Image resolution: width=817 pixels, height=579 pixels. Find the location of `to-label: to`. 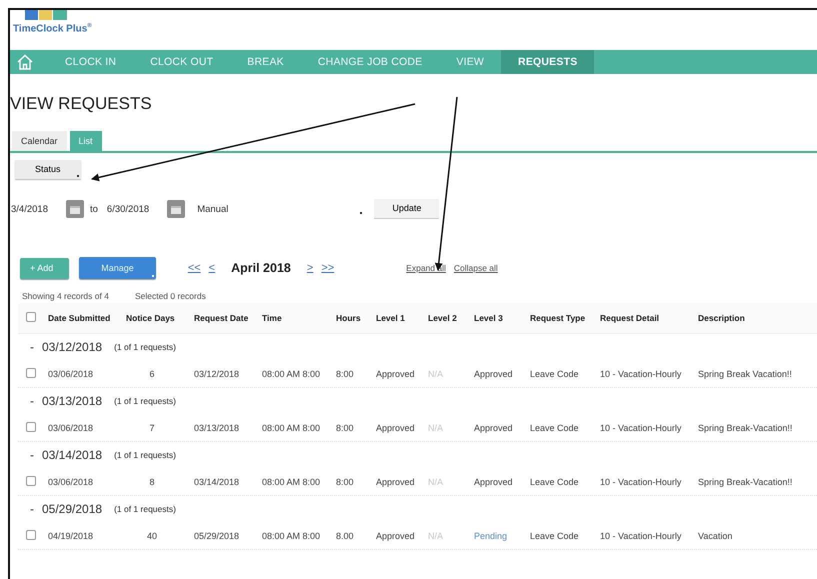

to-label: to is located at coordinates (94, 209).